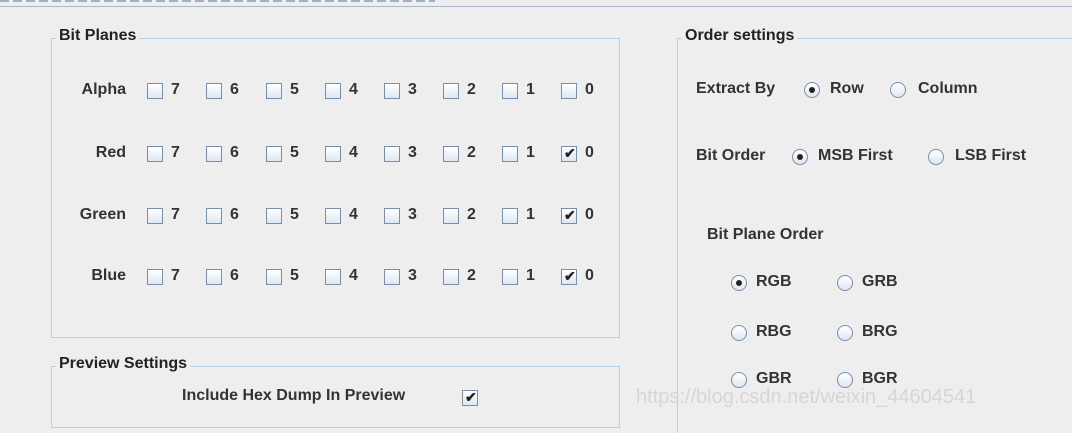 This screenshot has width=1072, height=433. Describe the element at coordinates (274, 216) in the screenshot. I see `green-bit-5-checkbox` at that location.